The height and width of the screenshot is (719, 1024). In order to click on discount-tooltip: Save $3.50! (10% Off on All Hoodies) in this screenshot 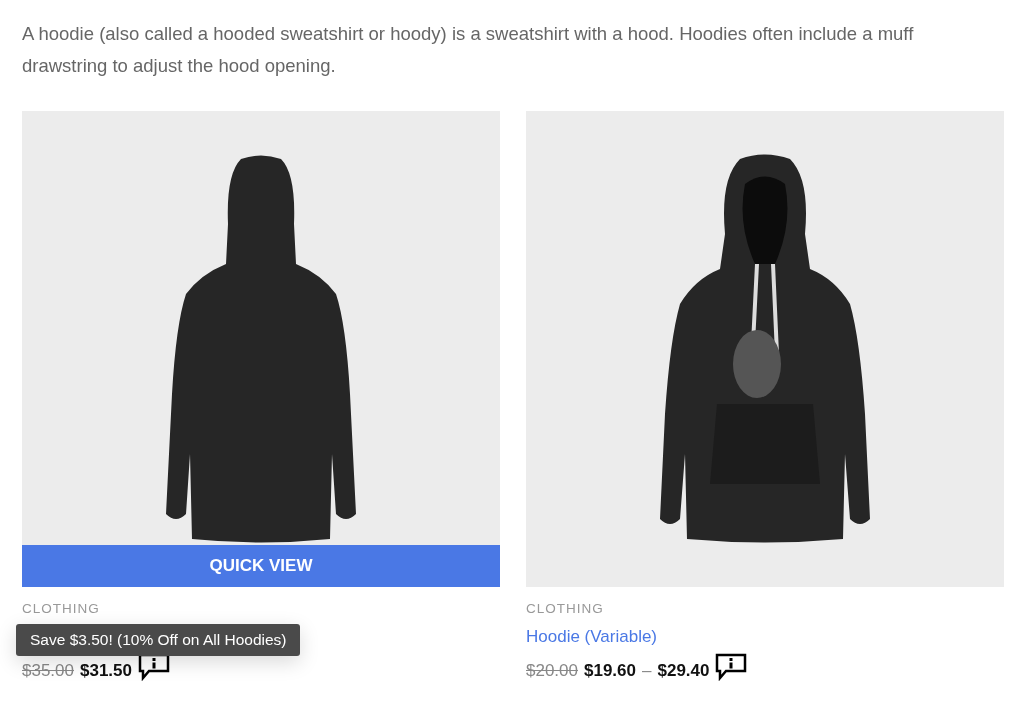, I will do `click(158, 640)`.